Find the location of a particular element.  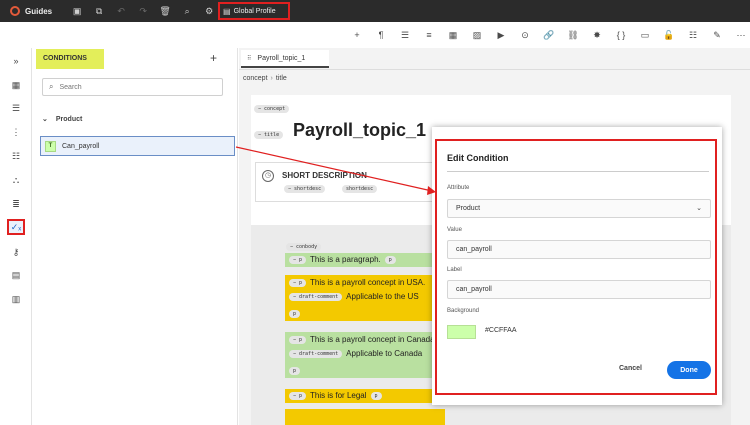

settings-gear-icon: ⚙ is located at coordinates (209, 11).